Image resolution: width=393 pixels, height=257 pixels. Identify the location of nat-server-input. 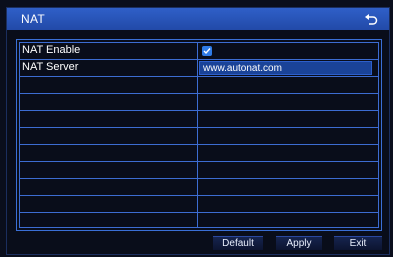
(285, 68).